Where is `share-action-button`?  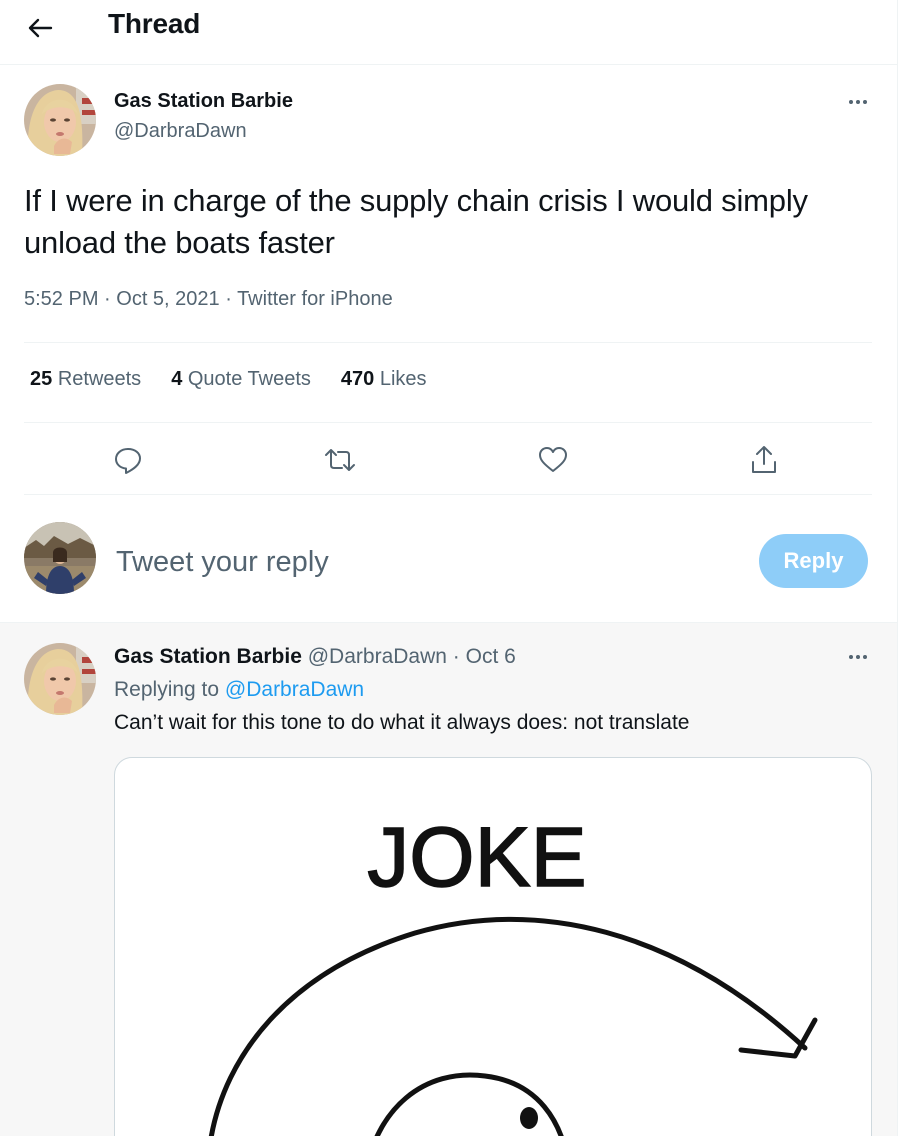 share-action-button is located at coordinates (764, 460).